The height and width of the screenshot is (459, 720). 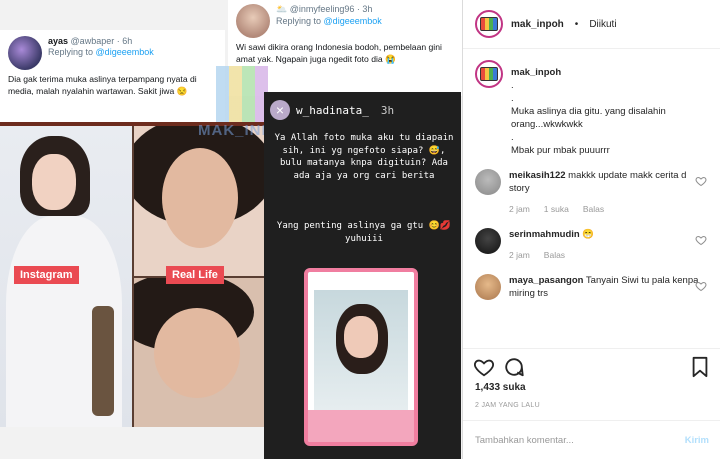 What do you see at coordinates (697, 440) in the screenshot?
I see `send-button: Kirim` at bounding box center [697, 440].